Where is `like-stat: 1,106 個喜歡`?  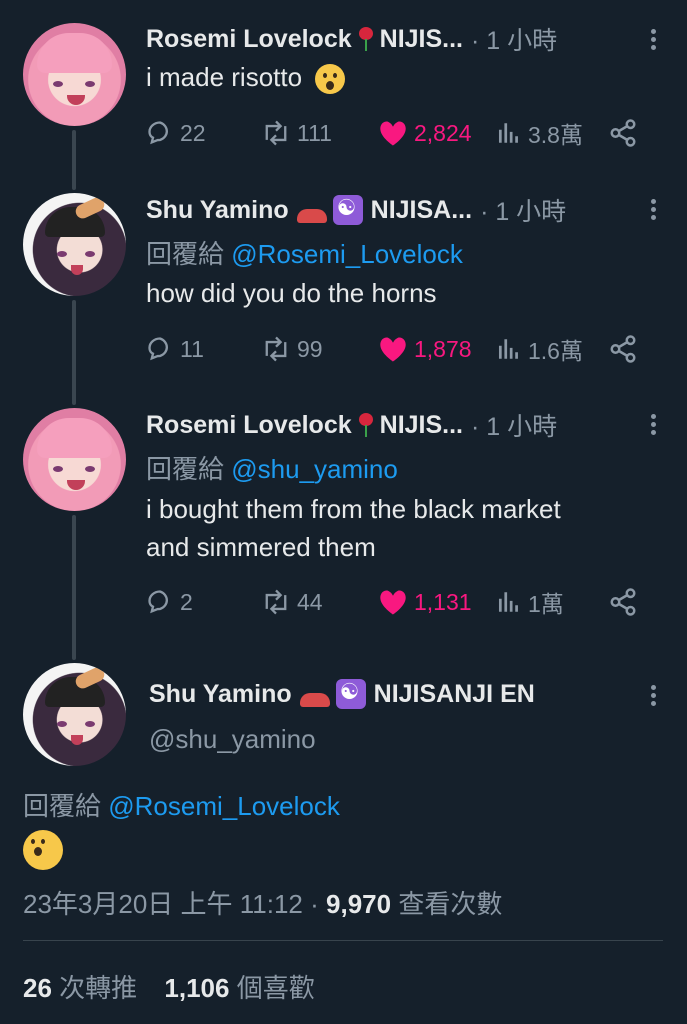
like-stat: 1,106 個喜歡 is located at coordinates (239, 988).